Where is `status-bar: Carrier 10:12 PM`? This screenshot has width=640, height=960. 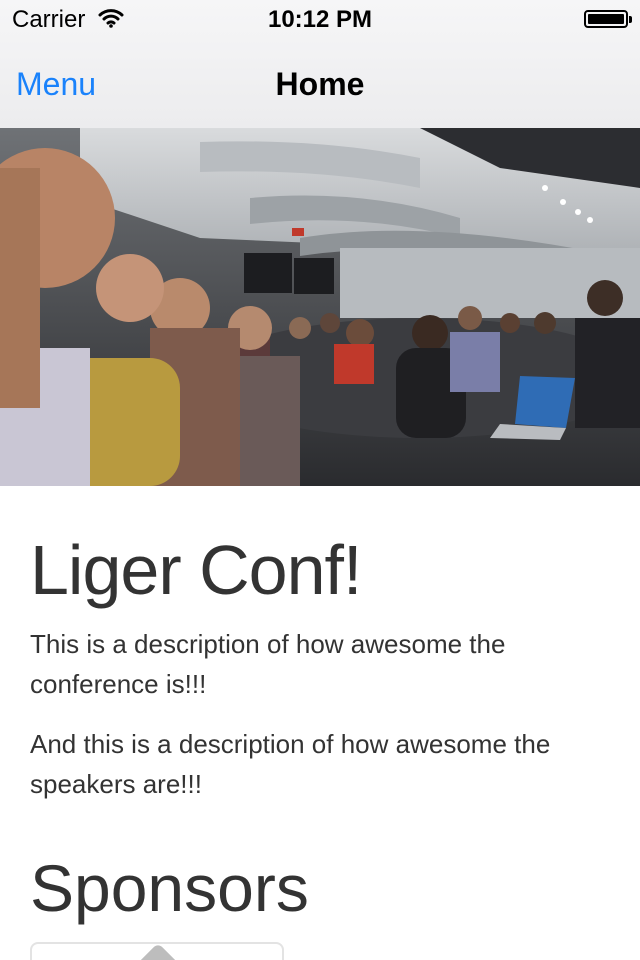 status-bar: Carrier 10:12 PM is located at coordinates (320, 20).